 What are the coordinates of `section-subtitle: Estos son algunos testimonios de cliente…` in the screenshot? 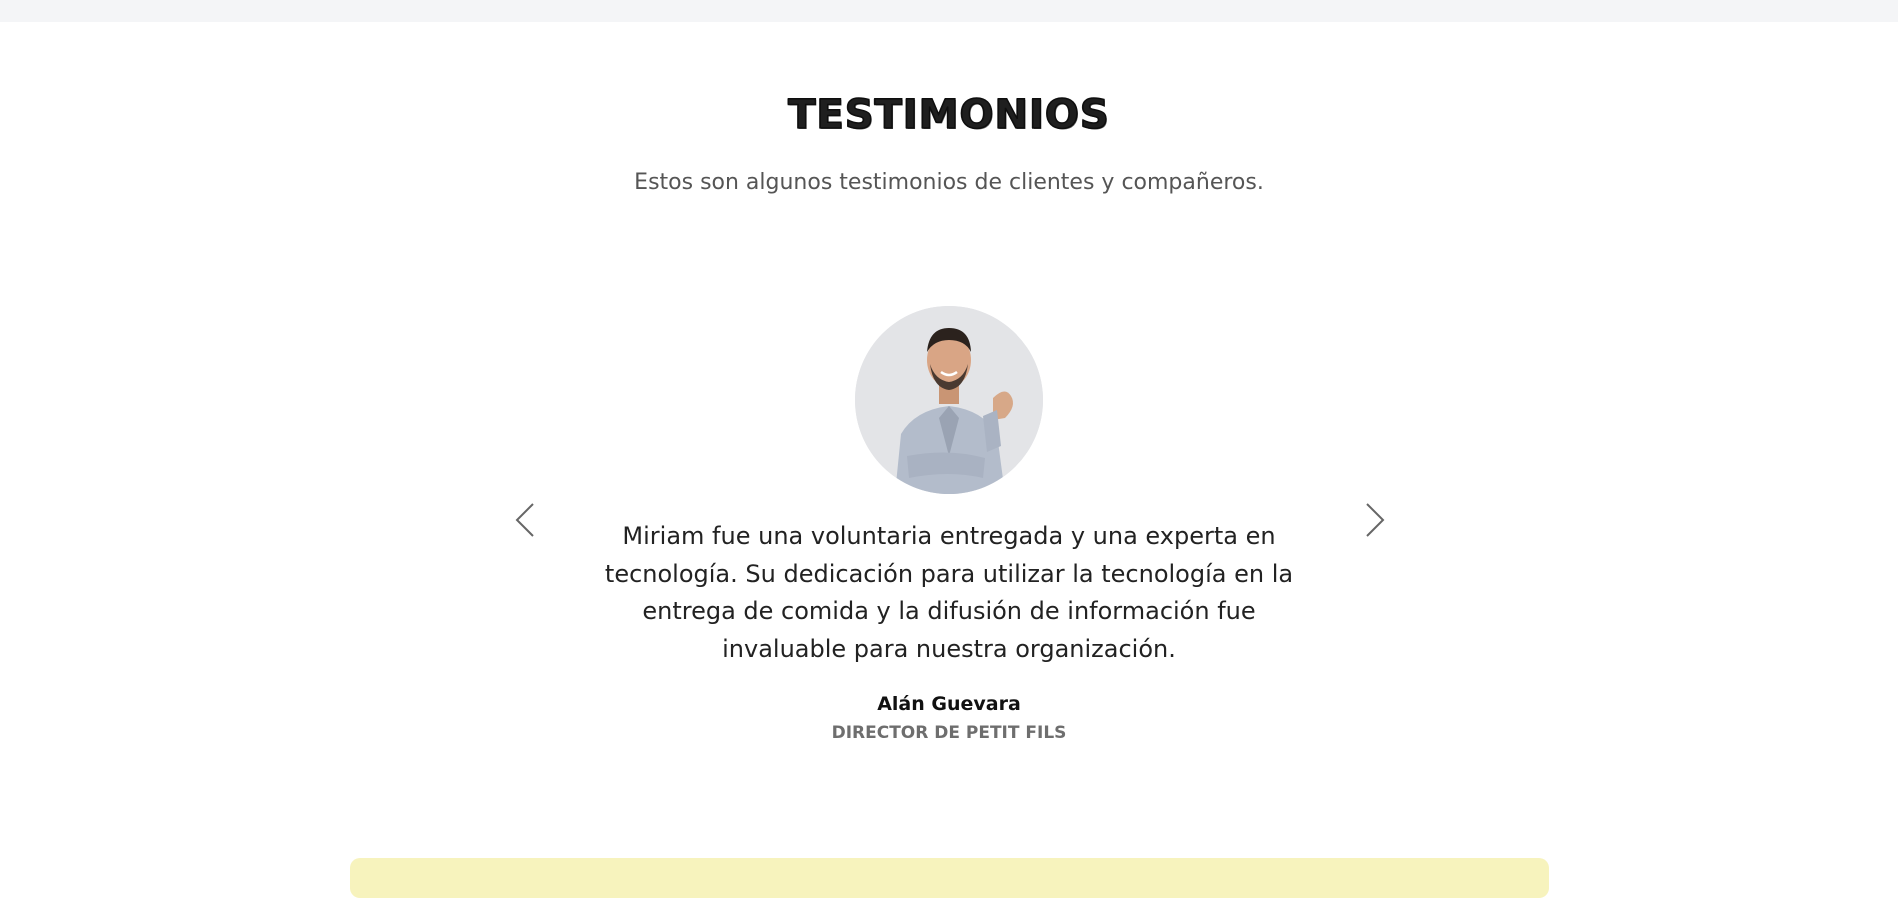 It's located at (949, 182).